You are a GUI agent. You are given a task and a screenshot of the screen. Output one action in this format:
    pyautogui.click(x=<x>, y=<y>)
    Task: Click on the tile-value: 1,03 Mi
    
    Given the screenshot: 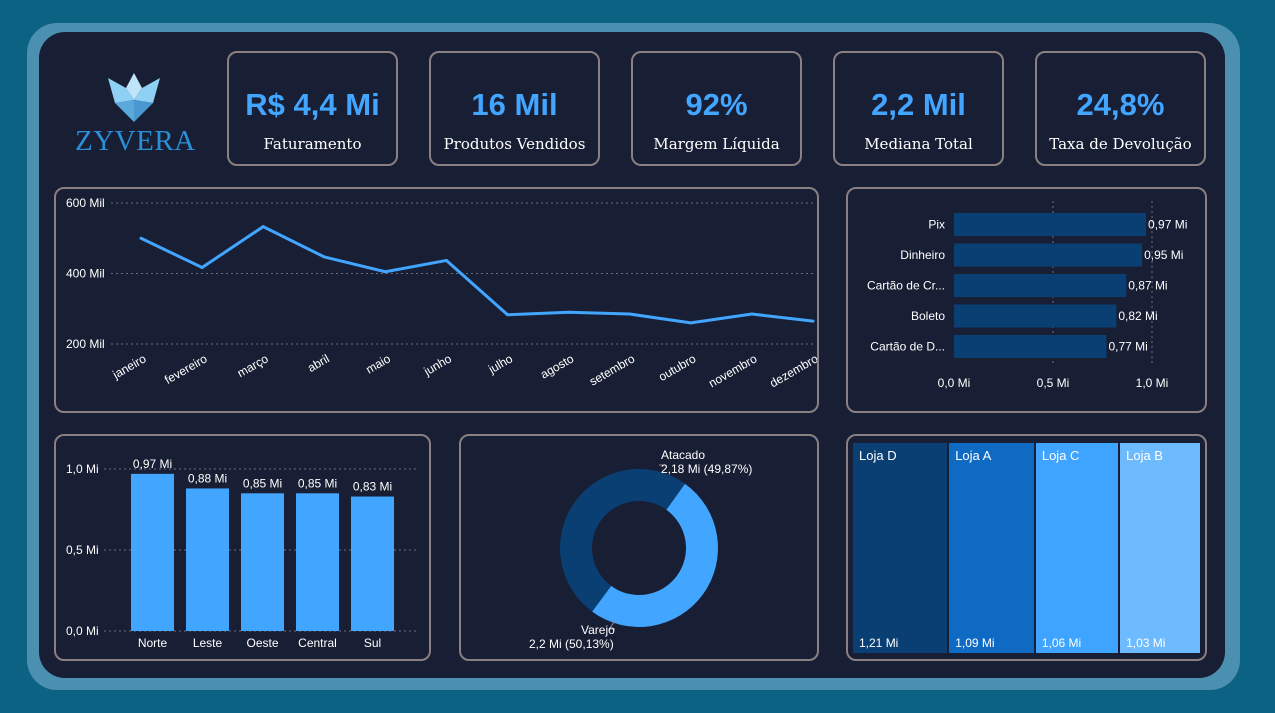 What is the action you would take?
    pyautogui.click(x=1146, y=643)
    